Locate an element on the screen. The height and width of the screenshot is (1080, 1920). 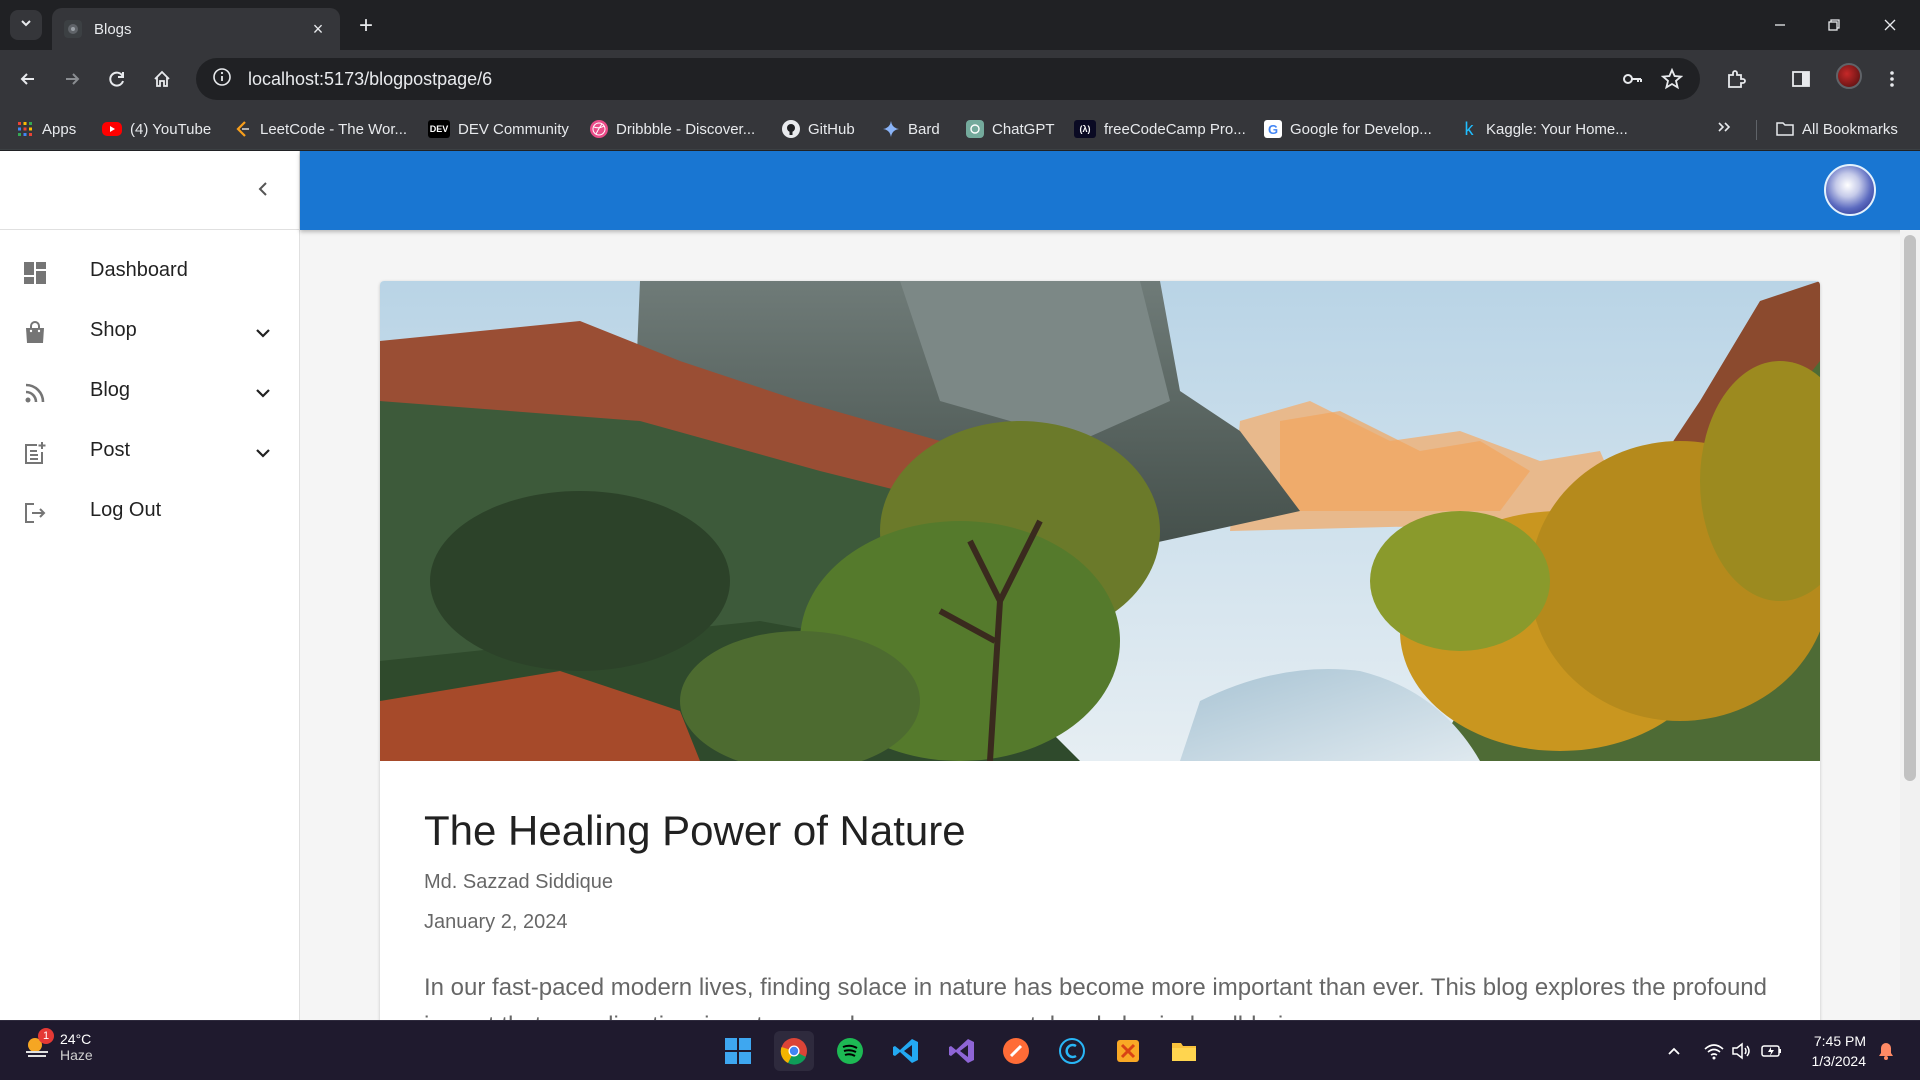
volume-icon is located at coordinates (1742, 1051).